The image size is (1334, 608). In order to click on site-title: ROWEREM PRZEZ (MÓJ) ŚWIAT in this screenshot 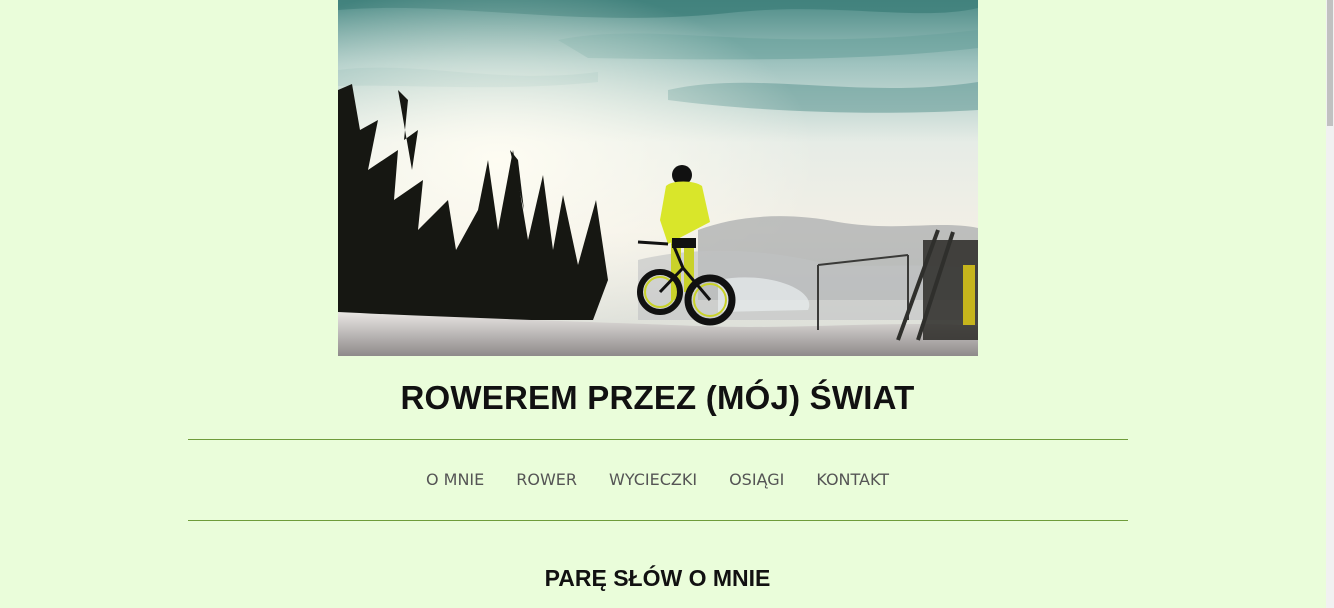, I will do `click(657, 397)`.